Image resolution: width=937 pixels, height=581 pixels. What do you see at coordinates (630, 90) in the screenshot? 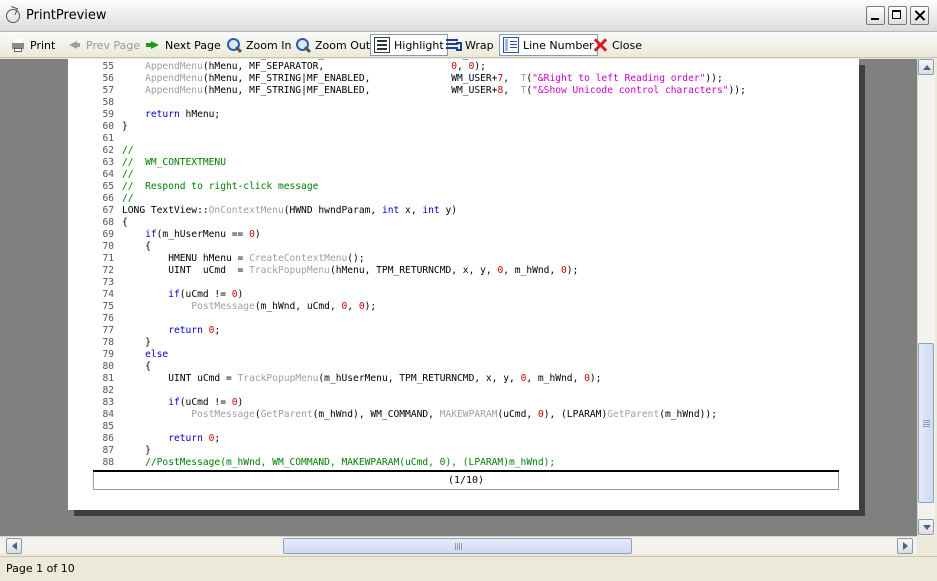
I see `code-token: "&Show Unicode control characters"` at bounding box center [630, 90].